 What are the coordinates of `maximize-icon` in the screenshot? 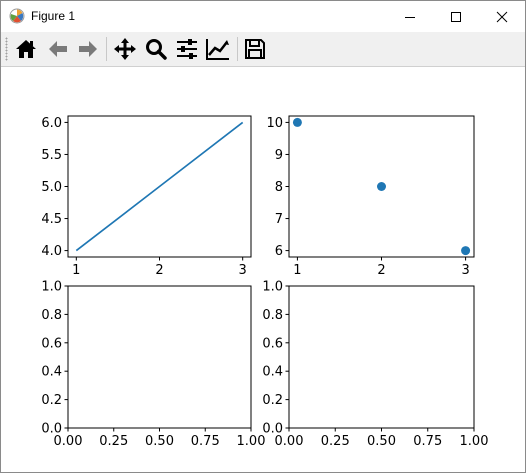 It's located at (456, 16).